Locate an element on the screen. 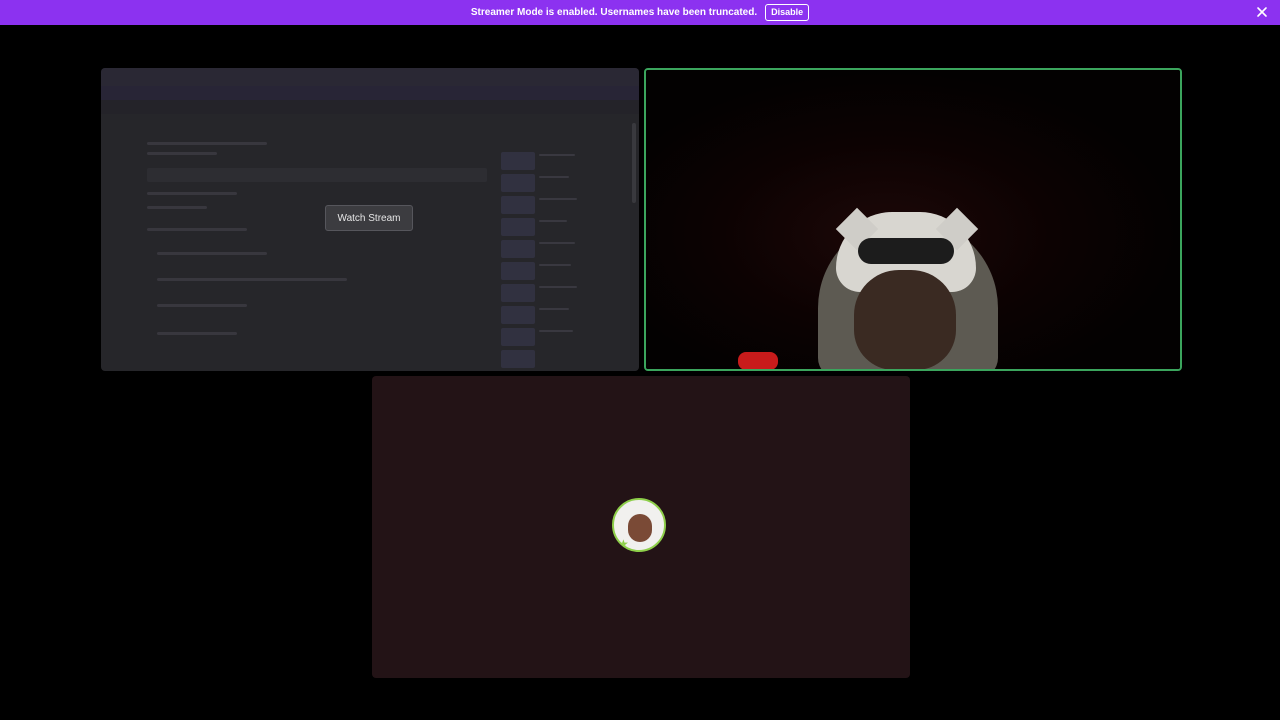 Image resolution: width=1280 pixels, height=720 pixels. user-avatar: ★ is located at coordinates (639, 525).